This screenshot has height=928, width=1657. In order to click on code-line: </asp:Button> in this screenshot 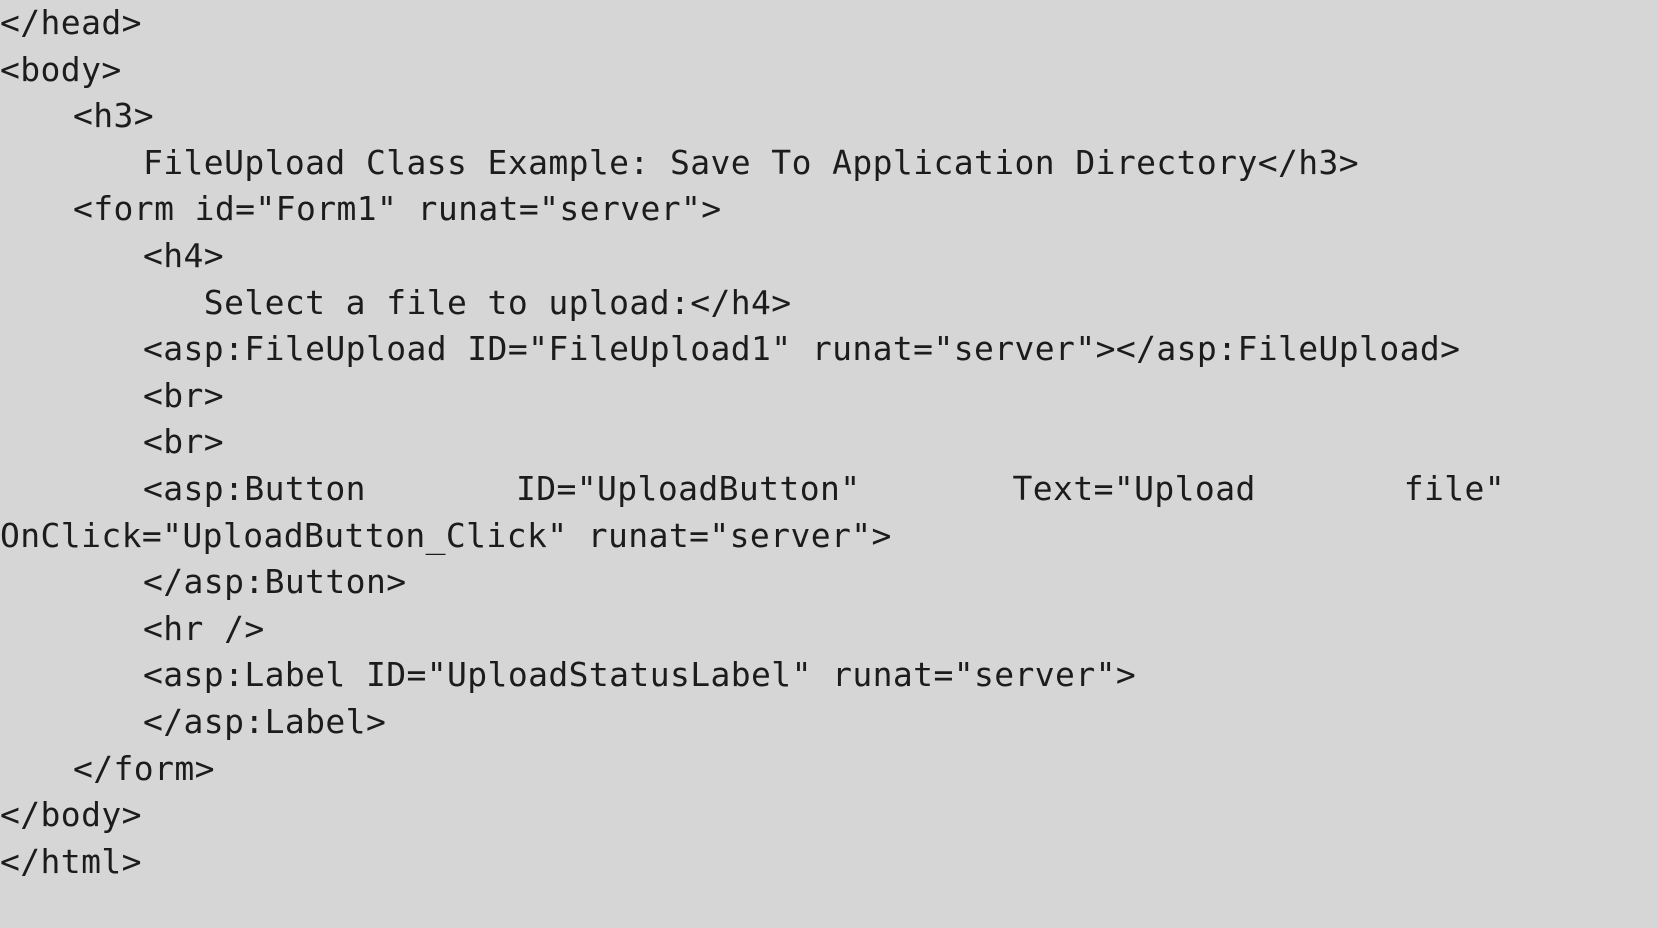, I will do `click(275, 582)`.